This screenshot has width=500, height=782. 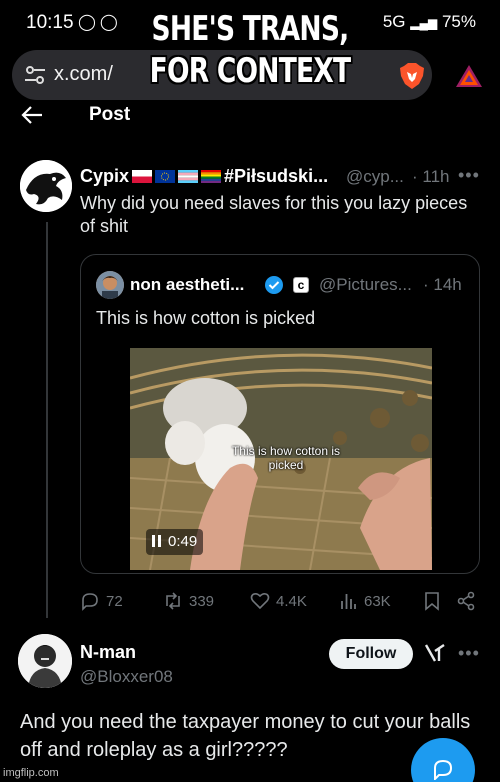 What do you see at coordinates (110, 114) in the screenshot?
I see `page-title: Post` at bounding box center [110, 114].